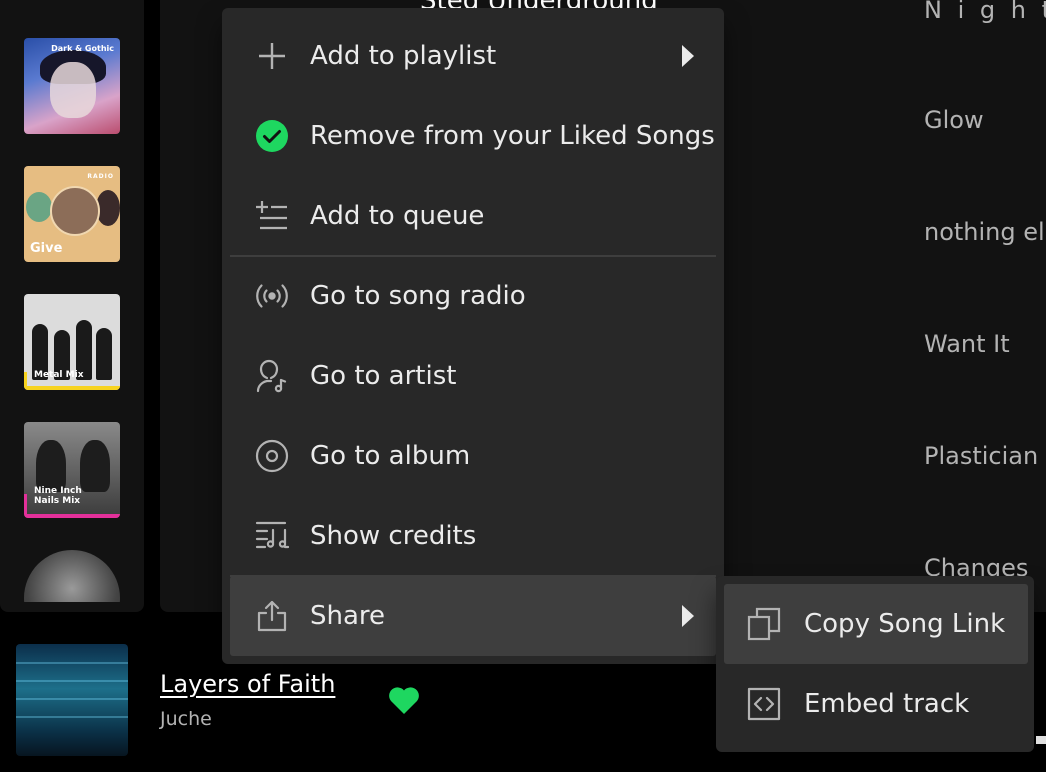 This screenshot has width=1046, height=772. Describe the element at coordinates (390, 456) in the screenshot. I see `menu-item-label: Go to album` at that location.